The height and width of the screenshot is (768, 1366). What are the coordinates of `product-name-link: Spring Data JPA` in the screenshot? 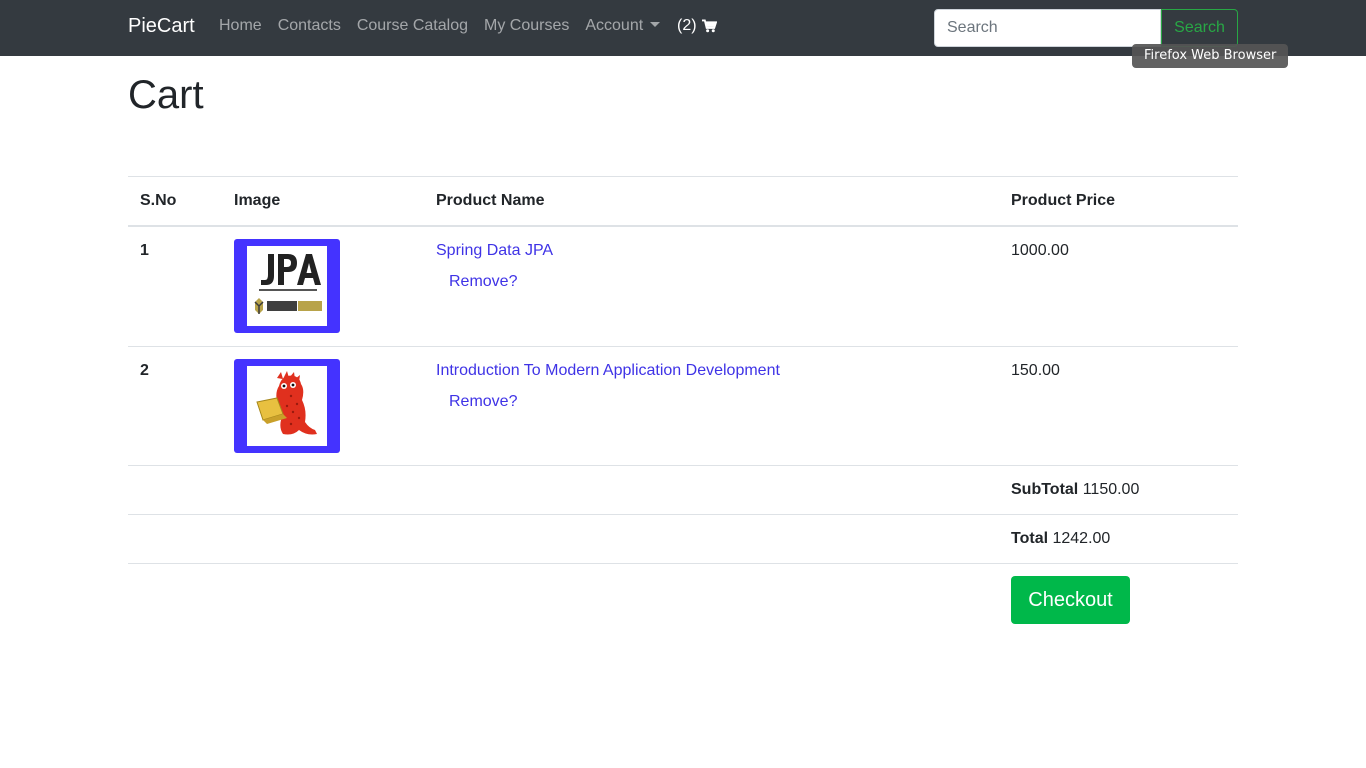 It's located at (494, 251).